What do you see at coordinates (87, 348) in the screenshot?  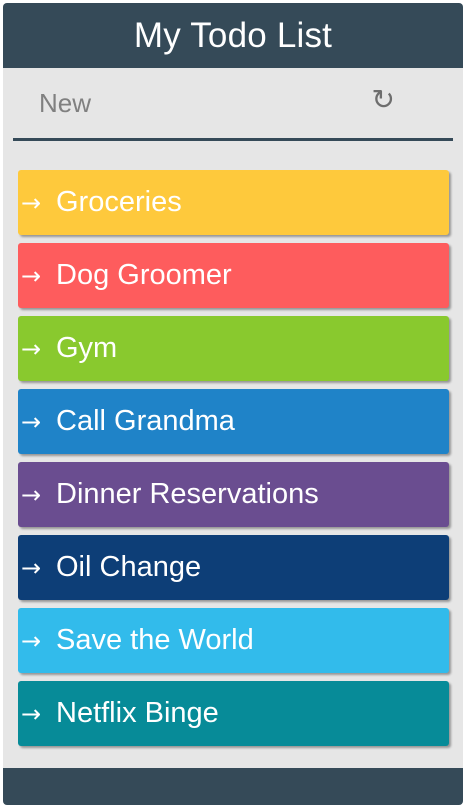 I see `todo-label: Gym` at bounding box center [87, 348].